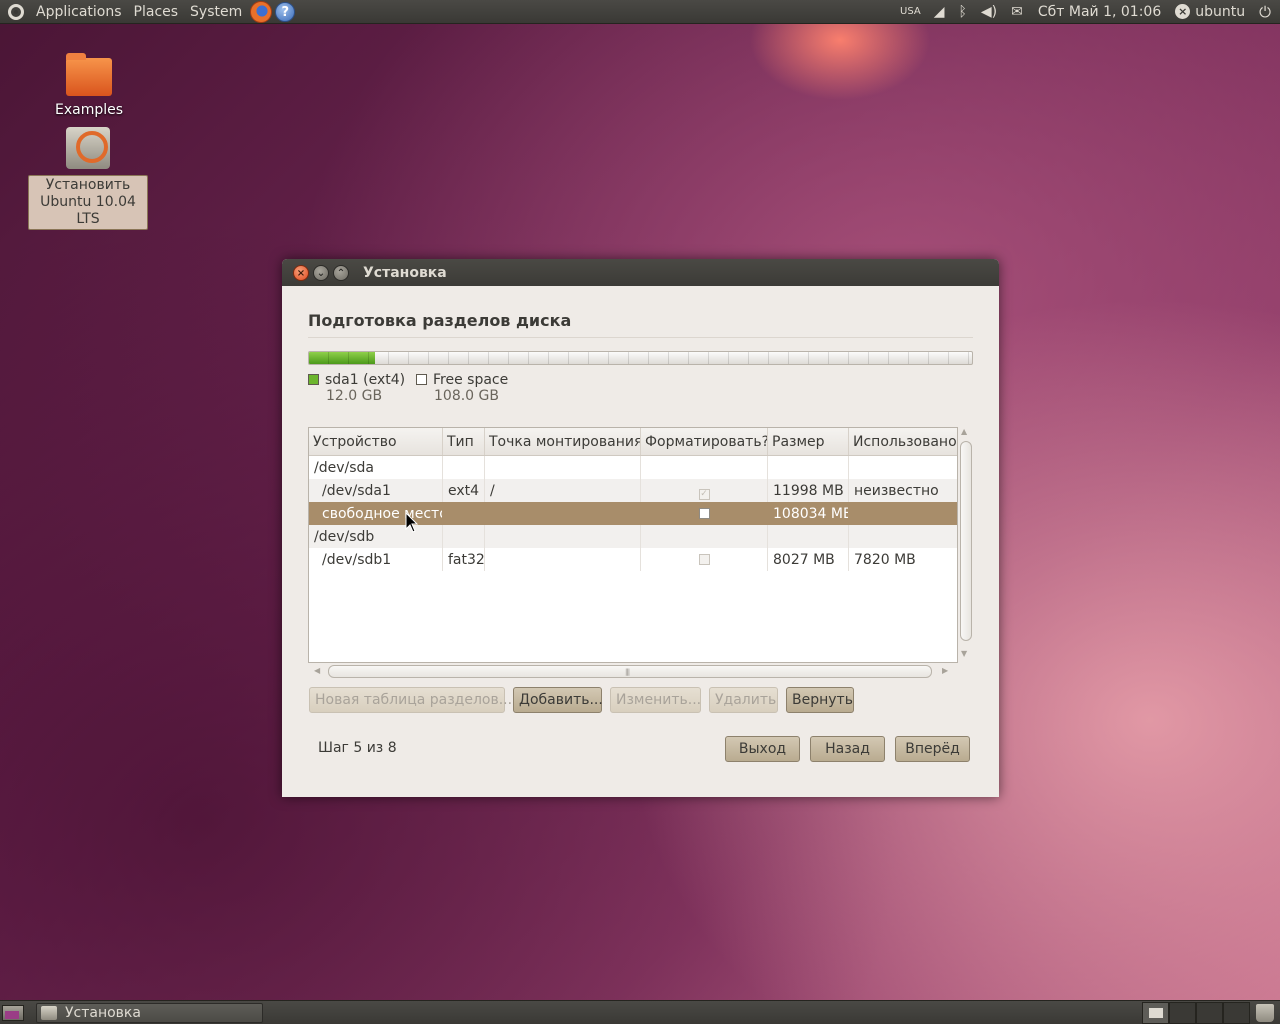 The width and height of the screenshot is (1280, 1024). Describe the element at coordinates (89, 74) in the screenshot. I see `folder-icon` at that location.